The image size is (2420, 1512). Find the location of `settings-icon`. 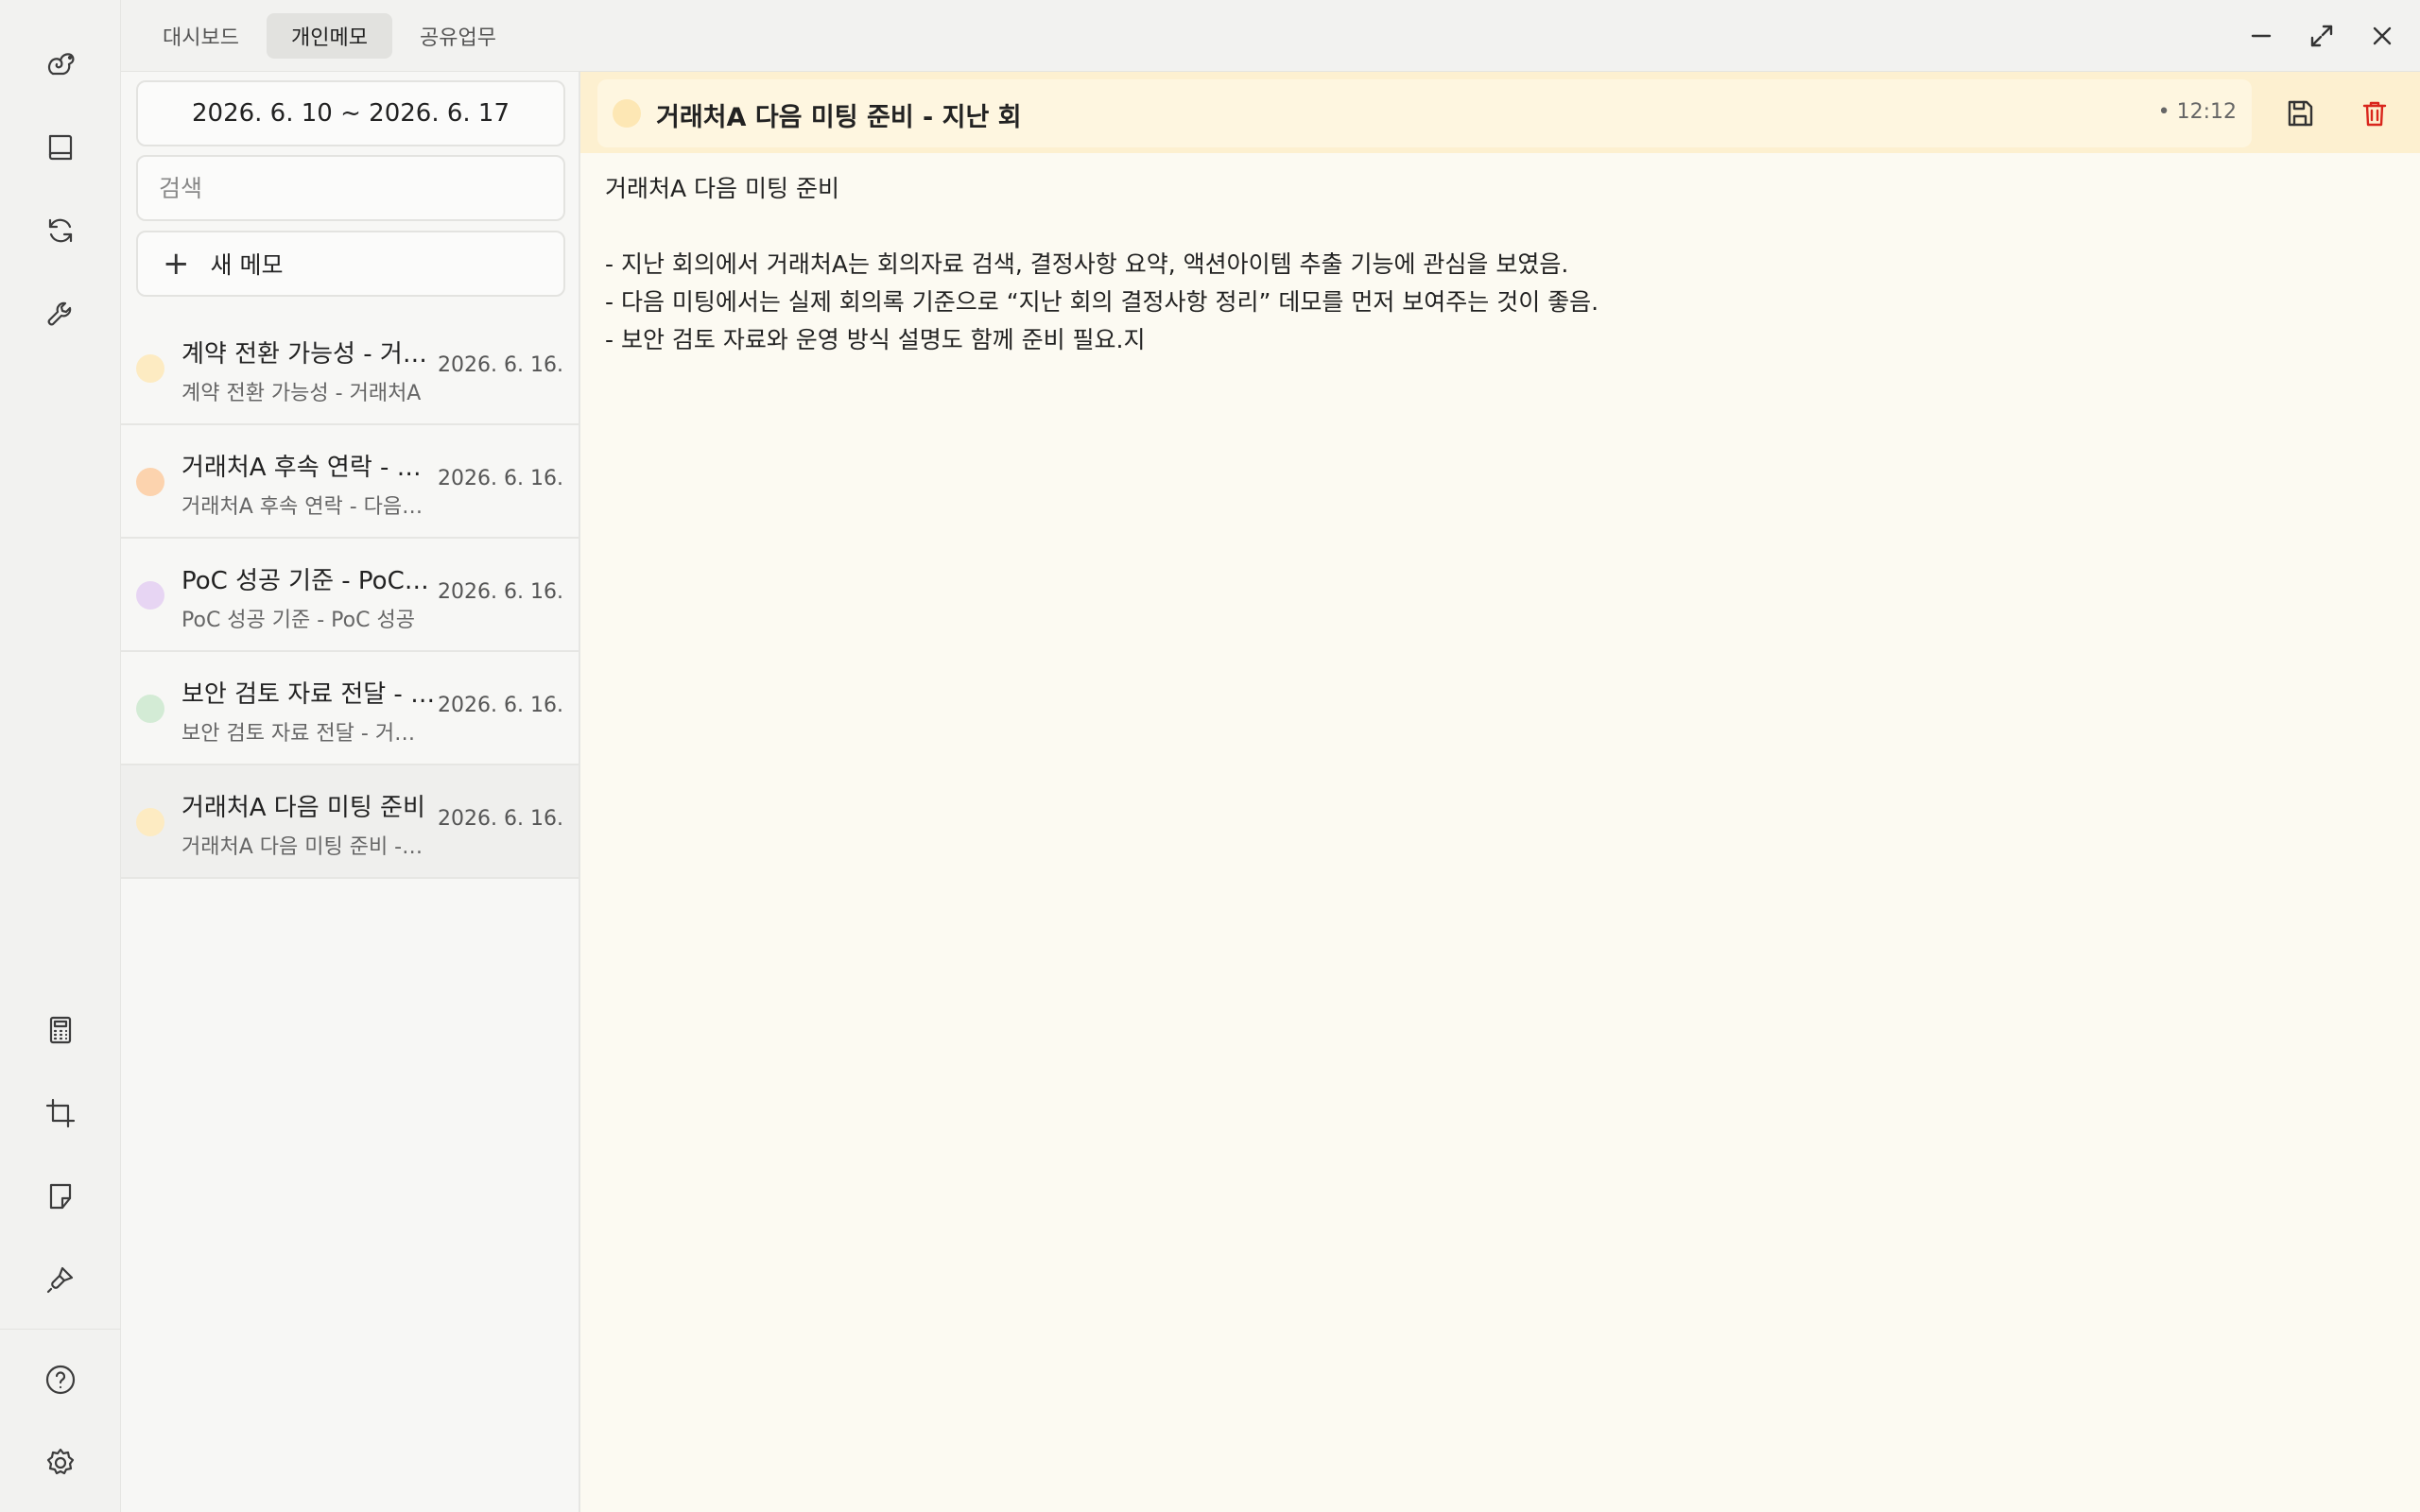

settings-icon is located at coordinates (60, 1462).